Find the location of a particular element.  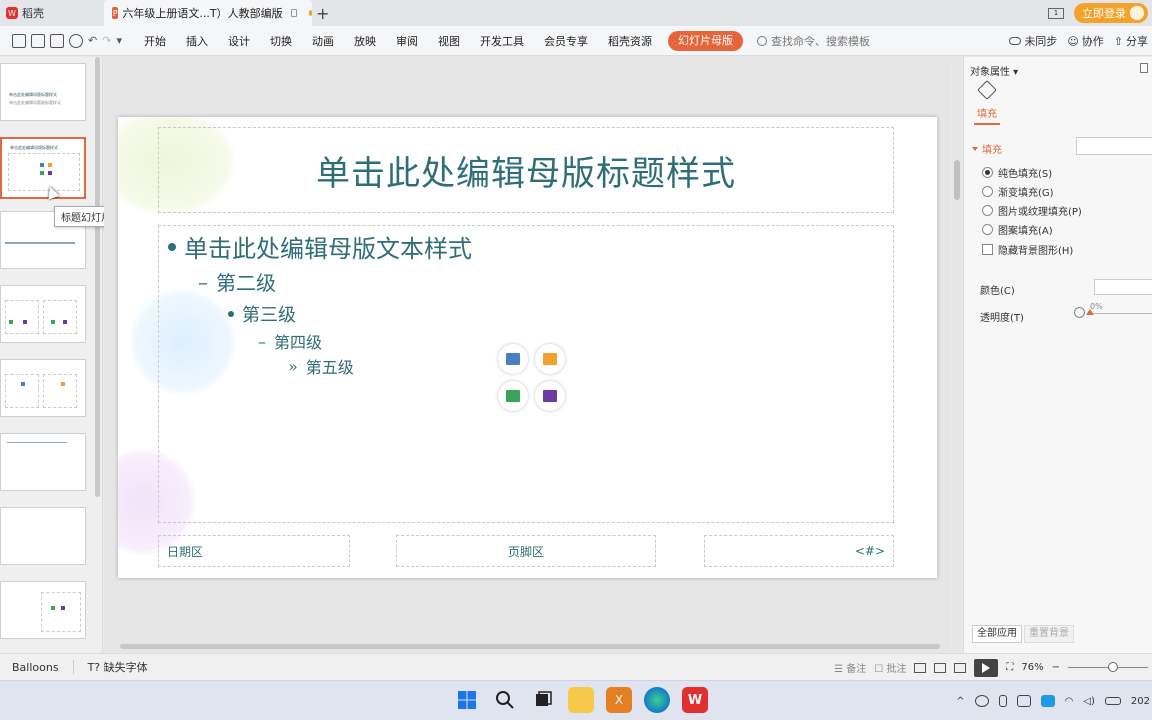

input-method-icon is located at coordinates (1023, 701).